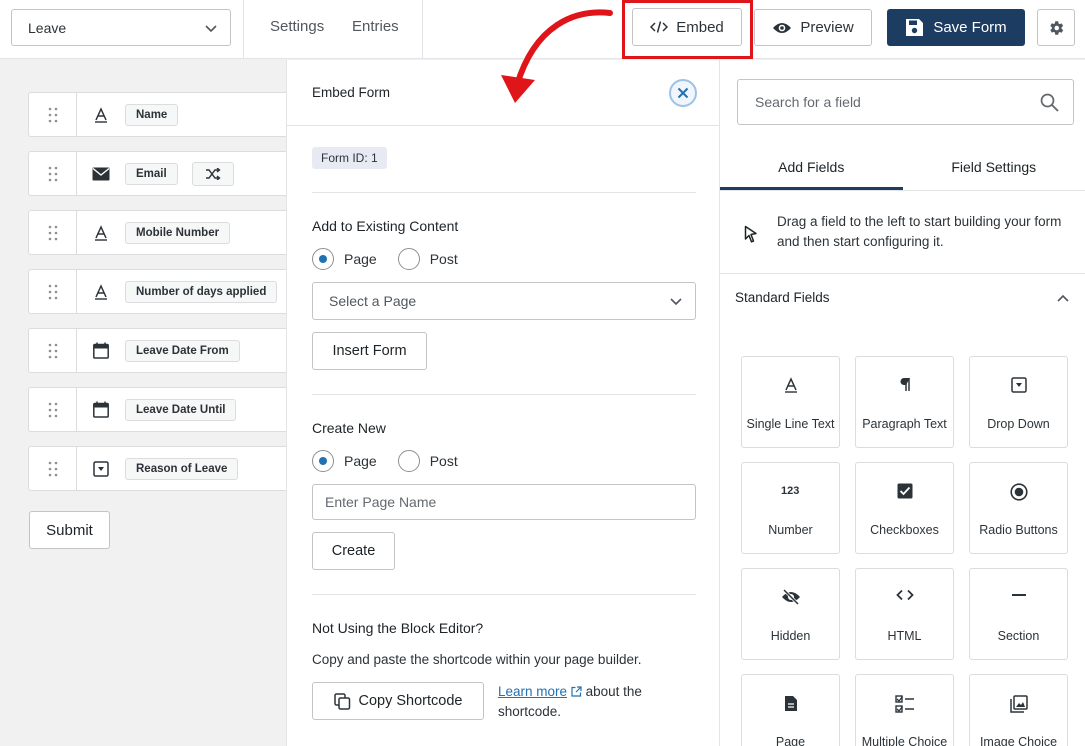  Describe the element at coordinates (904, 508) in the screenshot. I see `field-tile-checkboxes: Checkboxes` at that location.